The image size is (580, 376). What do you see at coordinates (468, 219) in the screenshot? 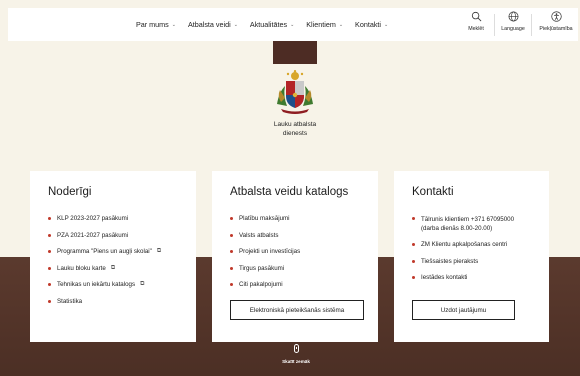
I see `contact-line: Tālrunis klientiem +371 67095000` at bounding box center [468, 219].